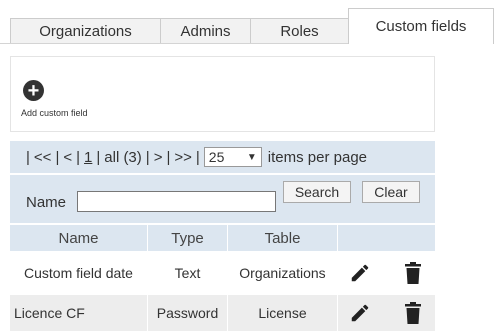  Describe the element at coordinates (421, 26) in the screenshot. I see `tab-custom-fields: Custom fields` at that location.